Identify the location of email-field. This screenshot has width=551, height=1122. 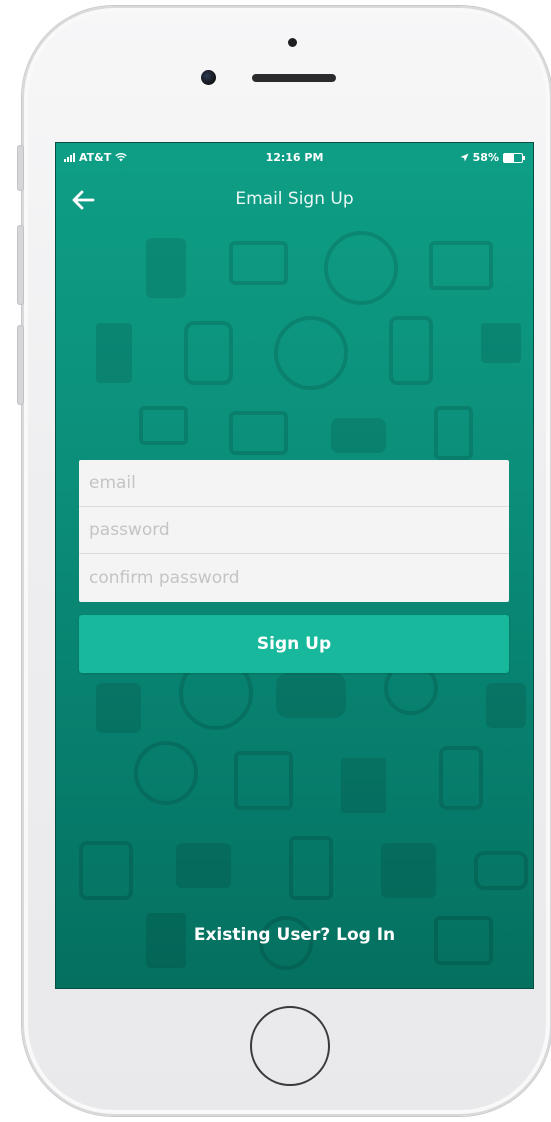
(294, 483).